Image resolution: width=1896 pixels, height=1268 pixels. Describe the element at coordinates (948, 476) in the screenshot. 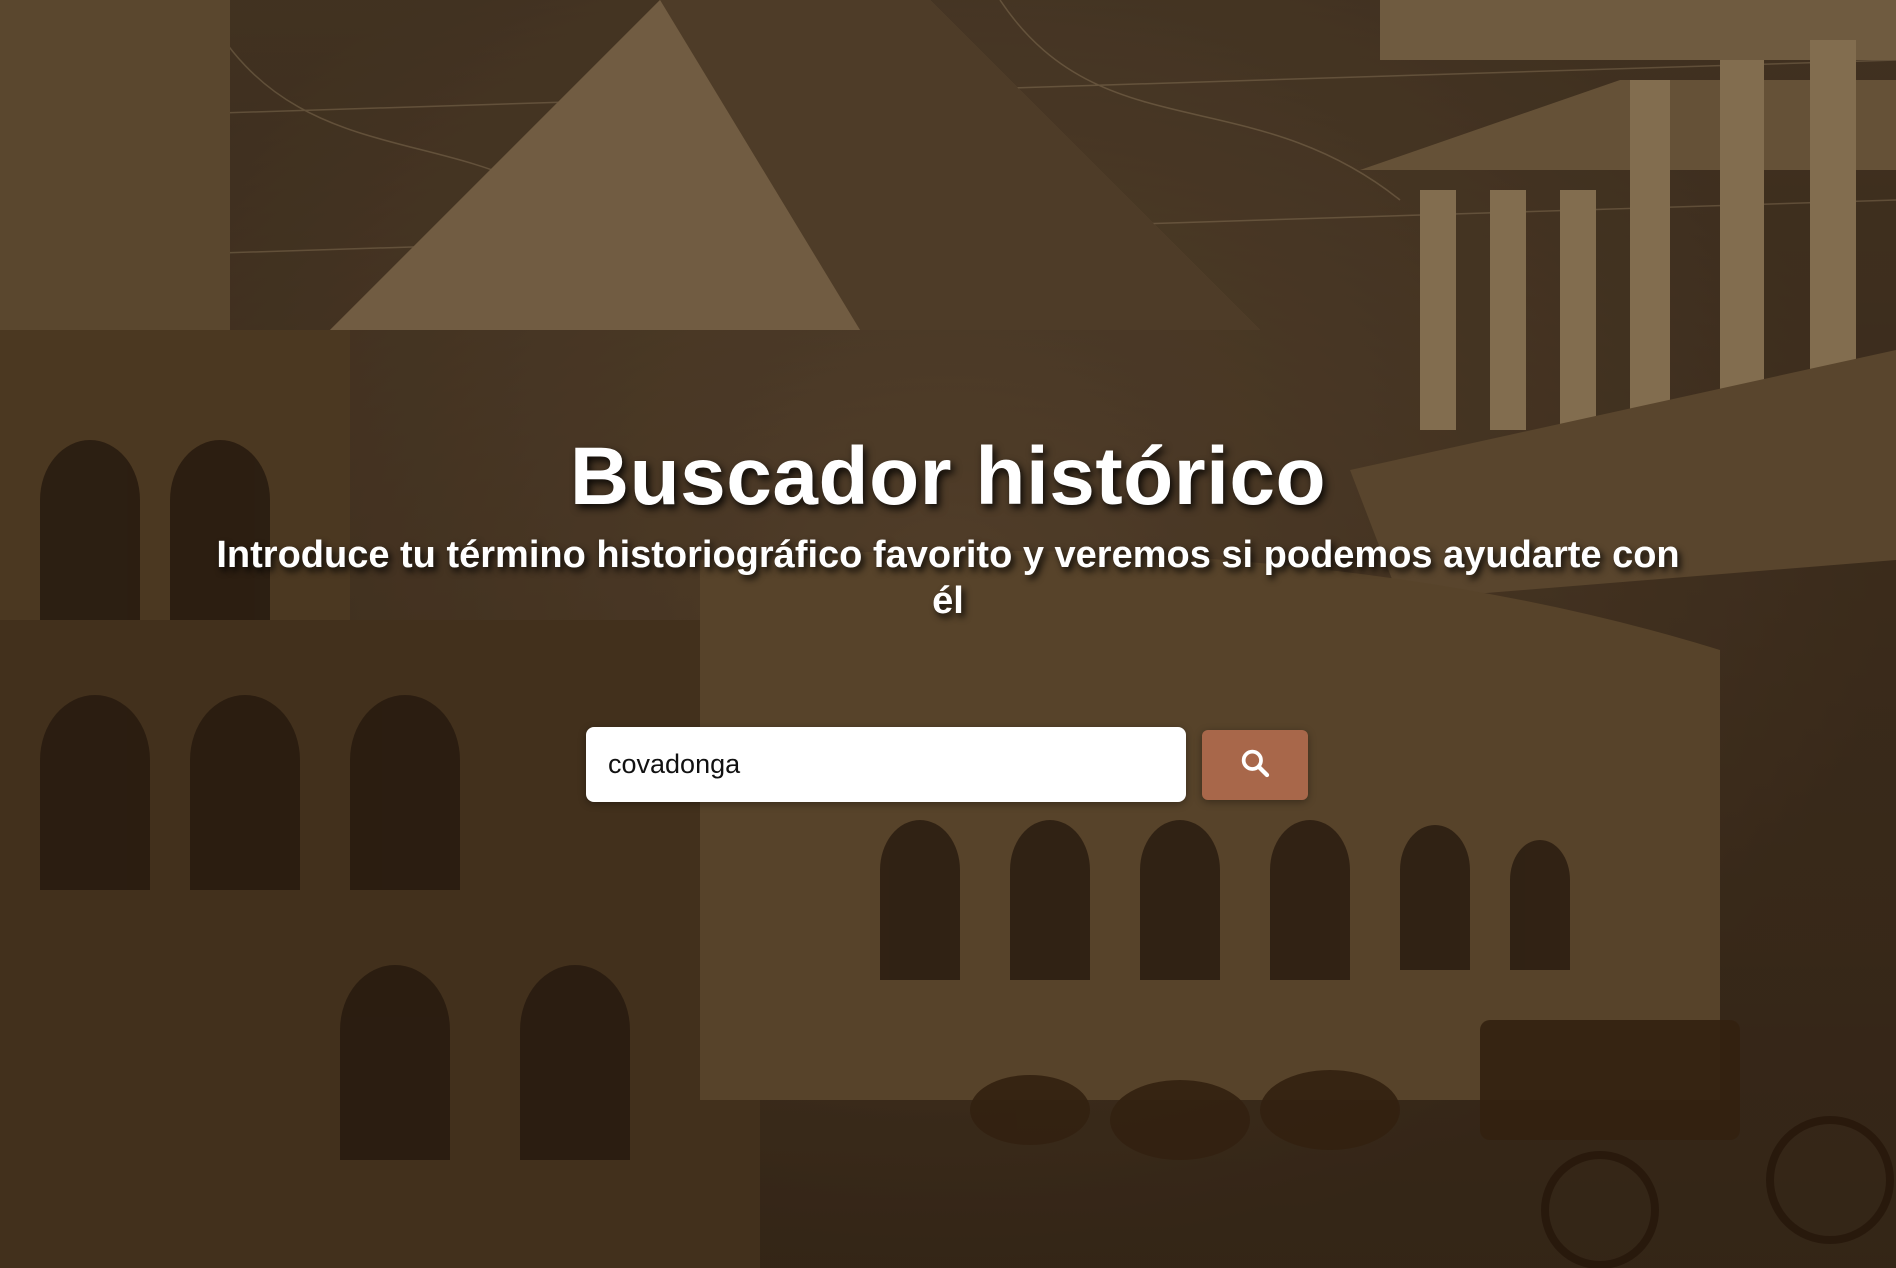

I see `page-title: Buscador histórico` at that location.